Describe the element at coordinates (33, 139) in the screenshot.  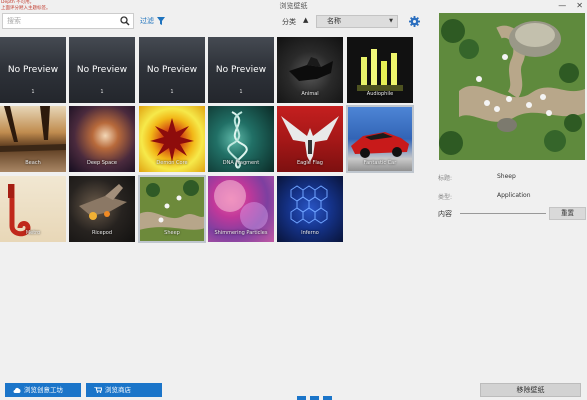
I see `wallpaper-tile-beach: Beach` at that location.